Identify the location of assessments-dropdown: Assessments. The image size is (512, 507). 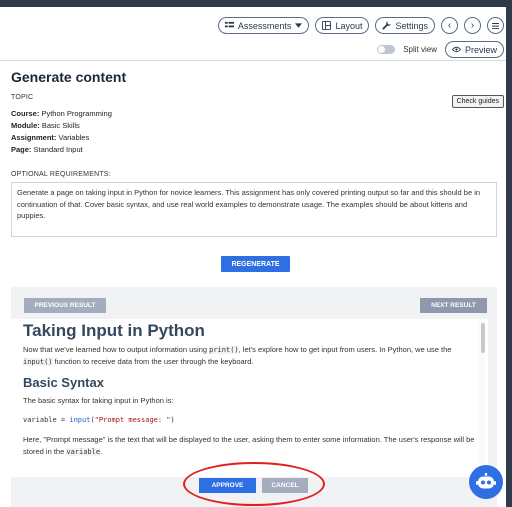
(263, 25).